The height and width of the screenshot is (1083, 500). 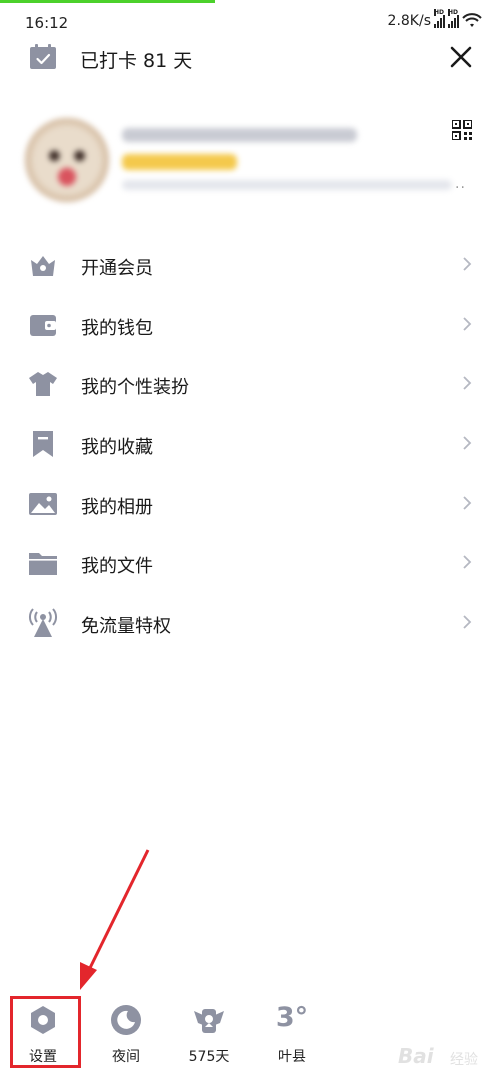 I want to click on menu-item-label: 我的文件, so click(x=117, y=567).